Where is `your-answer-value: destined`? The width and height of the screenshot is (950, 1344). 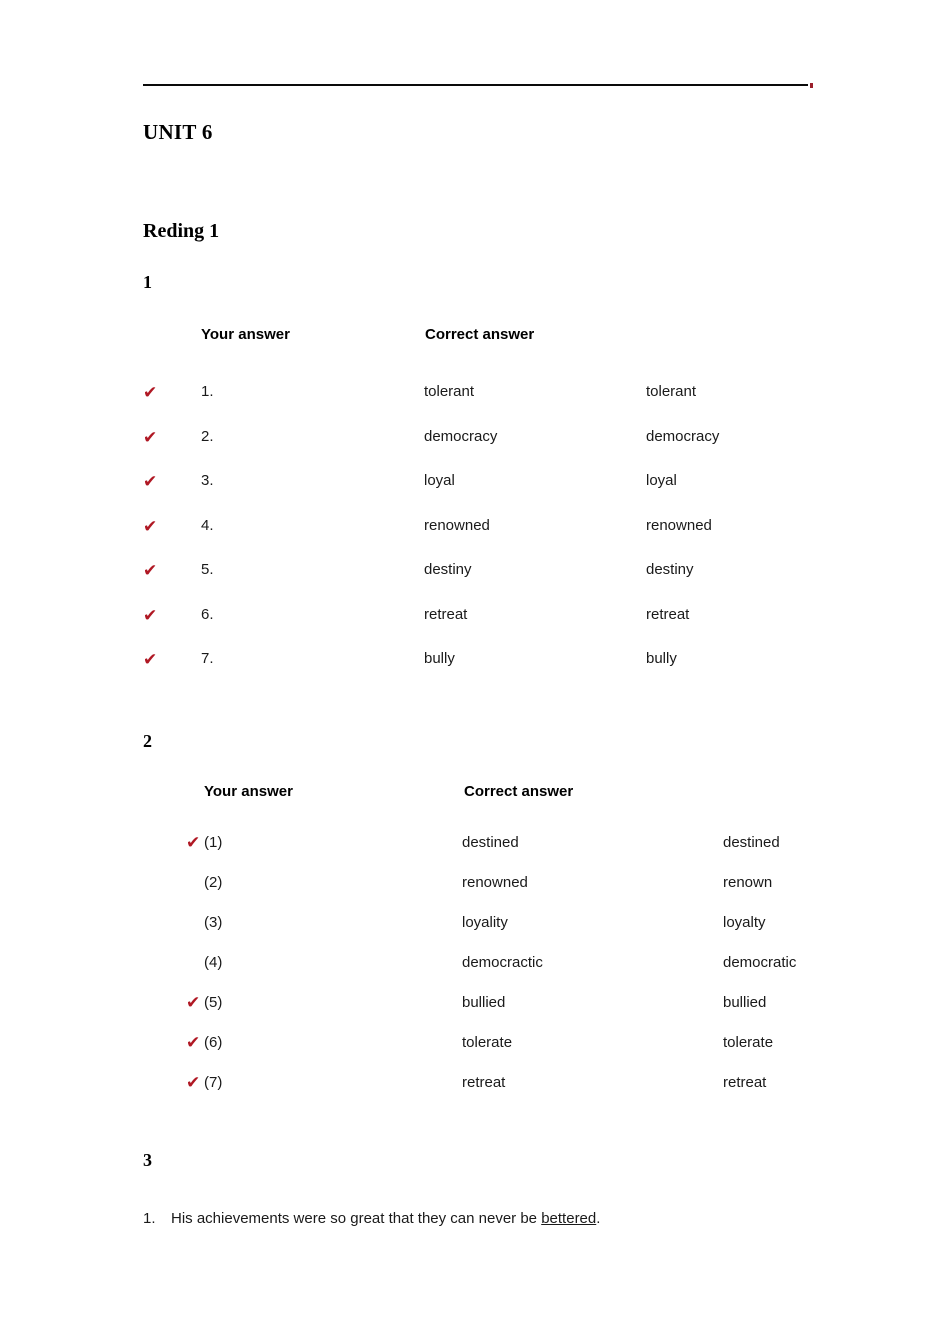
your-answer-value: destined is located at coordinates (490, 842).